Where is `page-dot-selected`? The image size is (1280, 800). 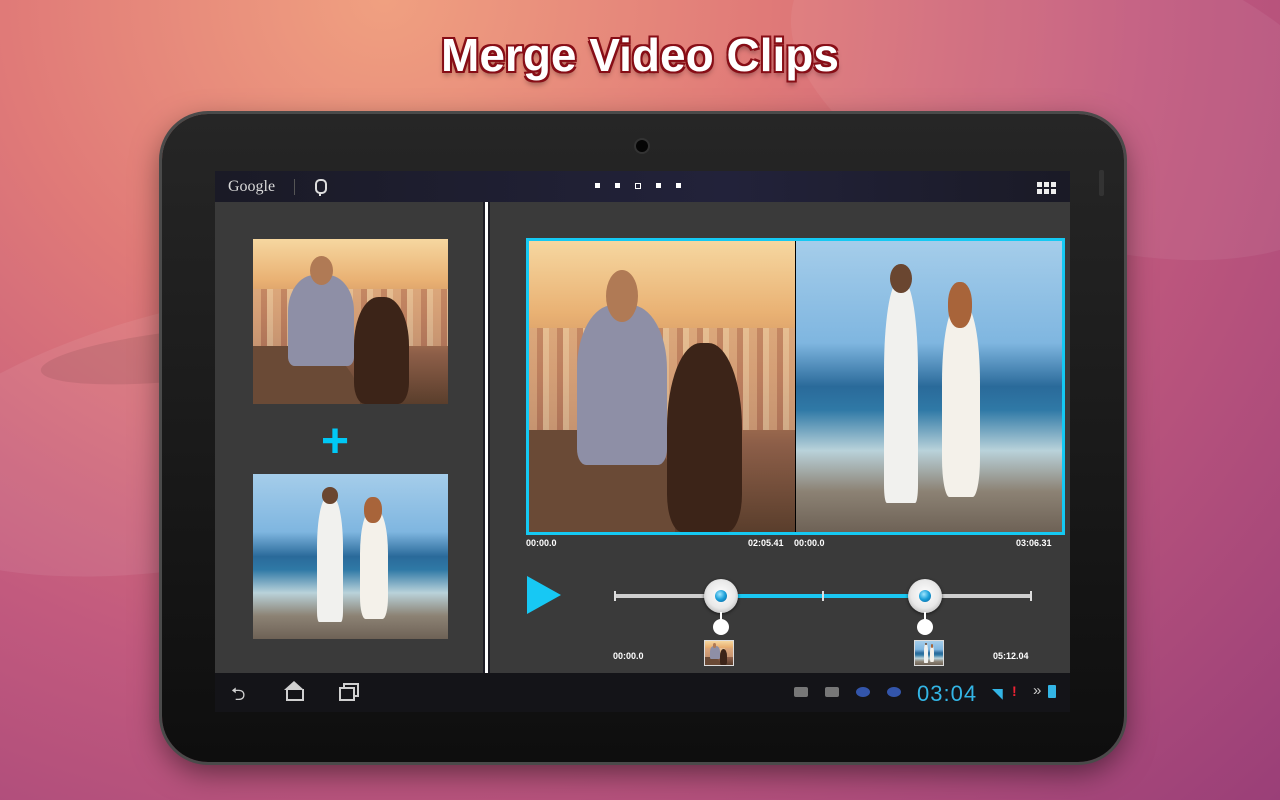
page-dot-selected is located at coordinates (638, 186).